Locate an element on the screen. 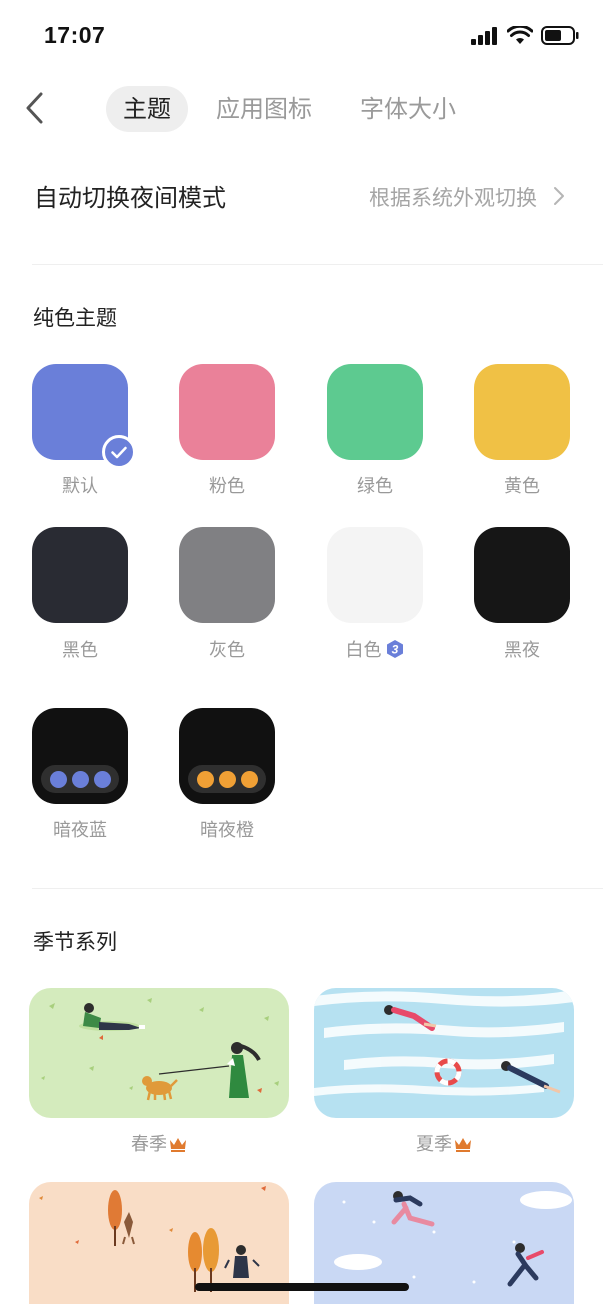 The height and width of the screenshot is (1304, 603). svg-text: 3 is located at coordinates (394, 650).